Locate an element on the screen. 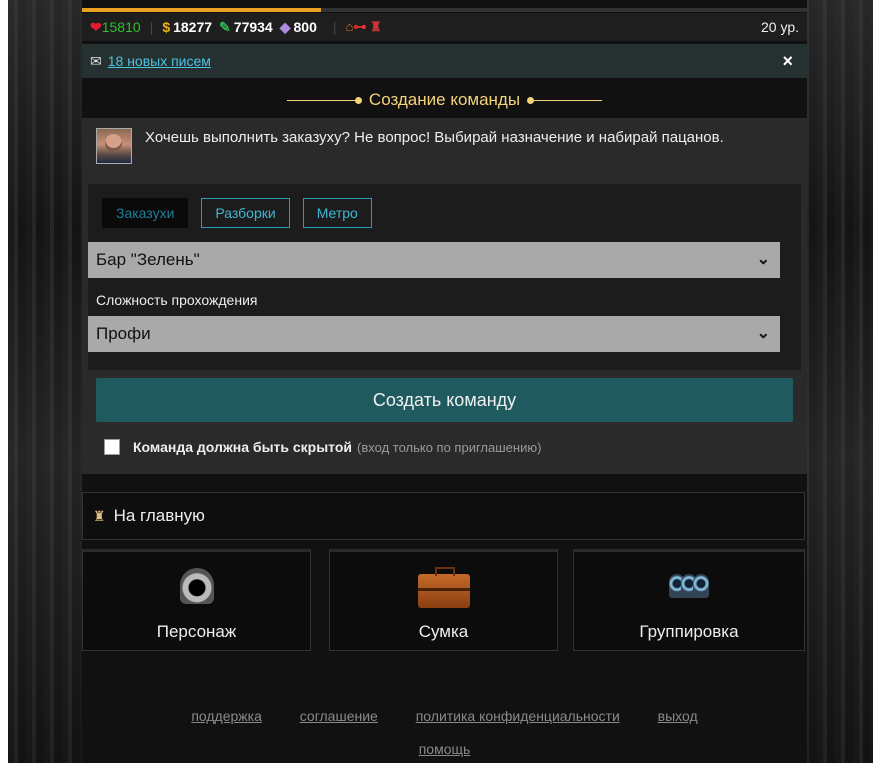 This screenshot has width=881, height=763. mail-notification: ✉ 18 новых писем × is located at coordinates (444, 61).